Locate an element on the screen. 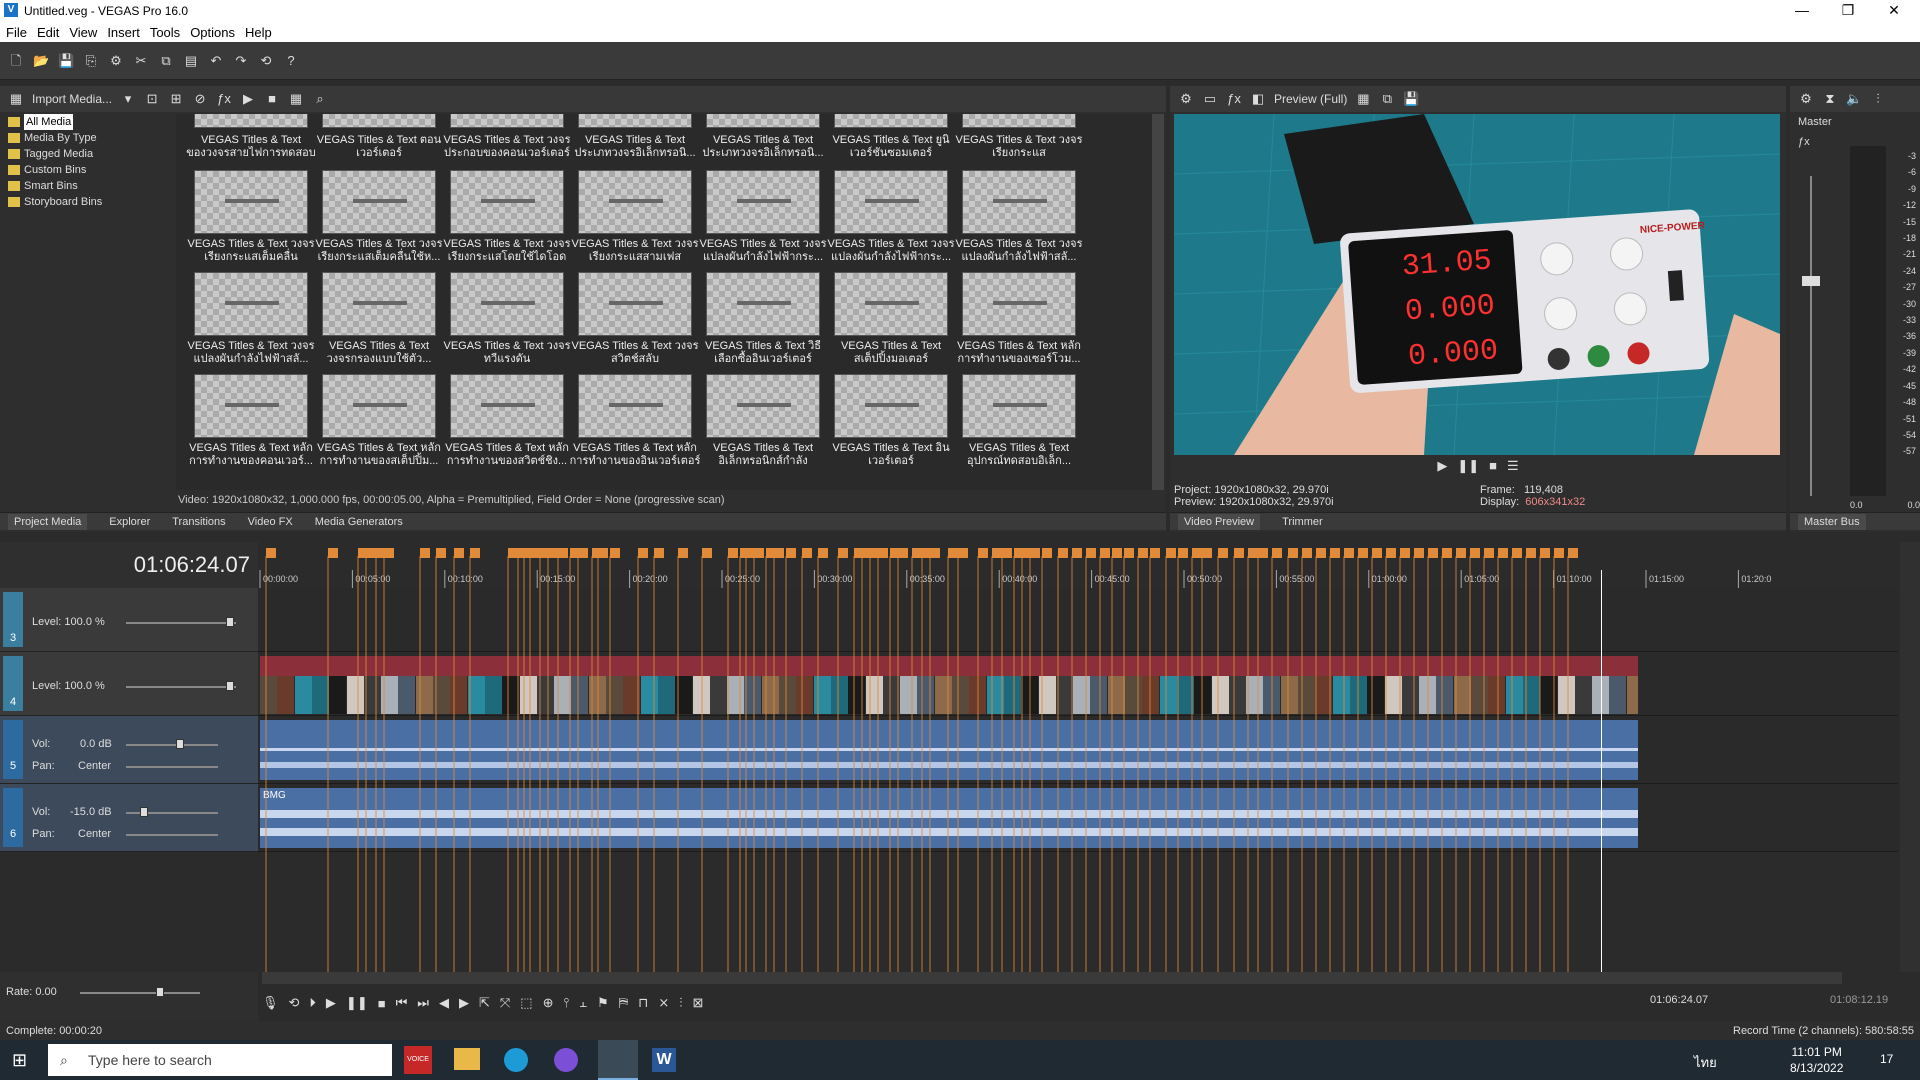  save-icon: 💾 is located at coordinates (66, 61).